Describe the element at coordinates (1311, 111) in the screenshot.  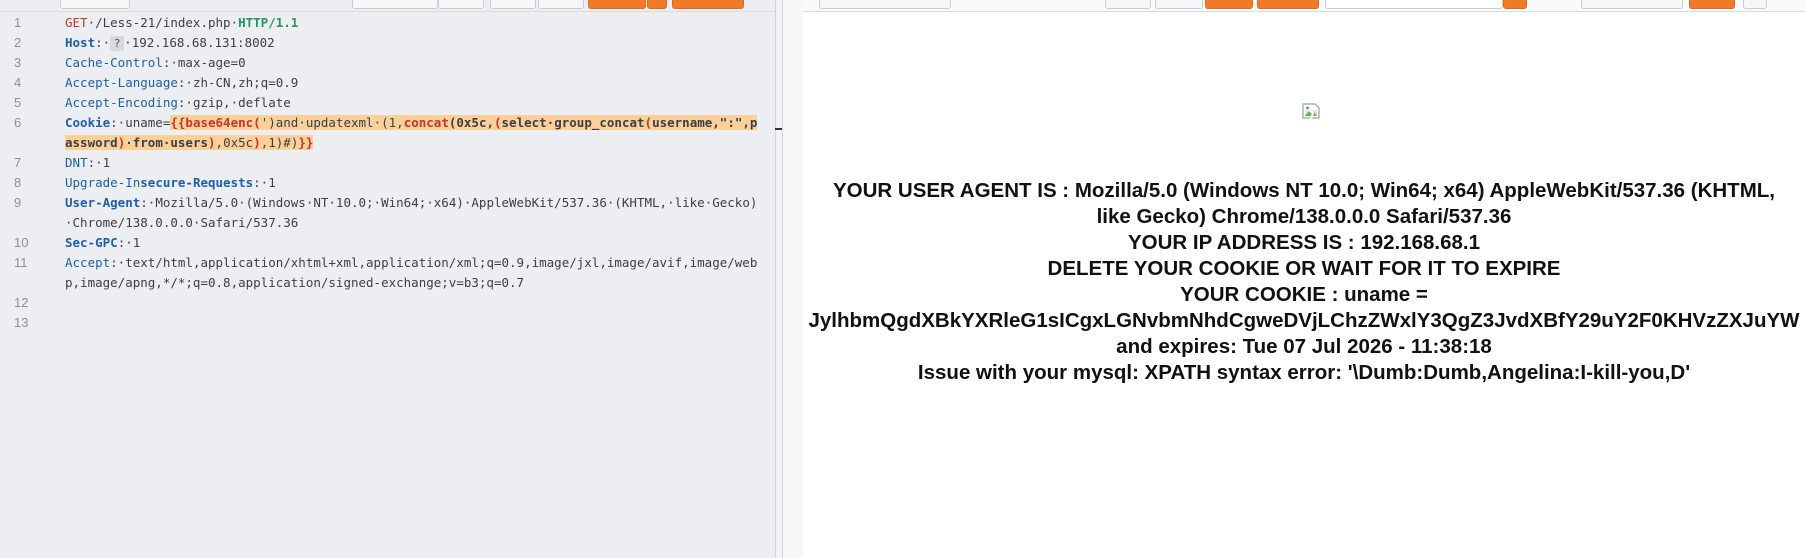
I see `broken-image-icon` at that location.